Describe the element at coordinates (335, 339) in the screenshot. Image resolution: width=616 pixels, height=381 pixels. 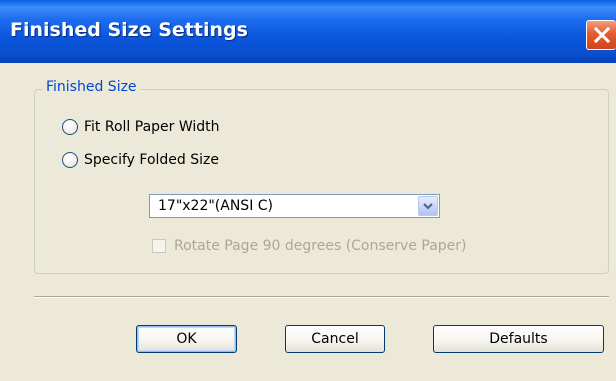
I see `cancel-button: Cancel` at that location.